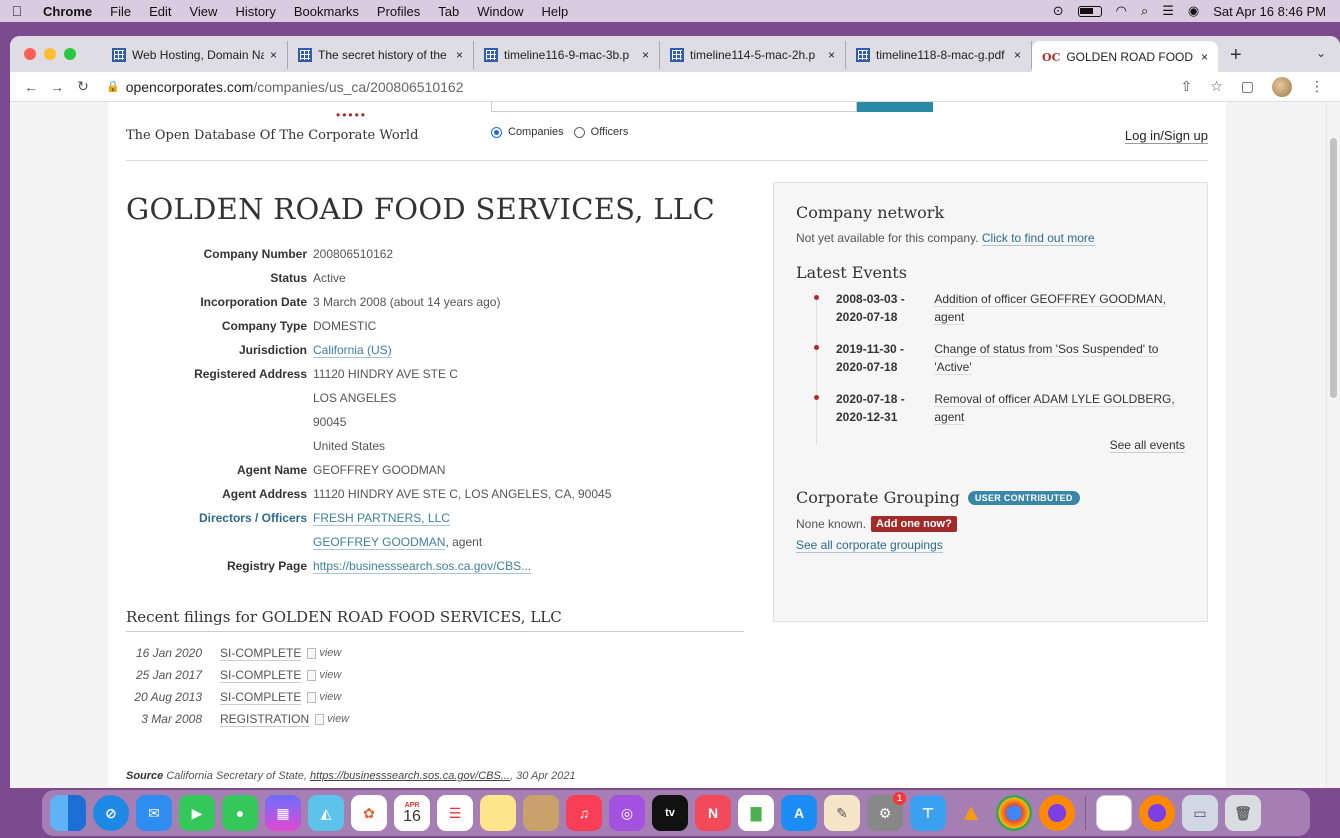 This screenshot has height=838, width=1340. Describe the element at coordinates (1014, 813) in the screenshot. I see `chrome-icon` at that location.